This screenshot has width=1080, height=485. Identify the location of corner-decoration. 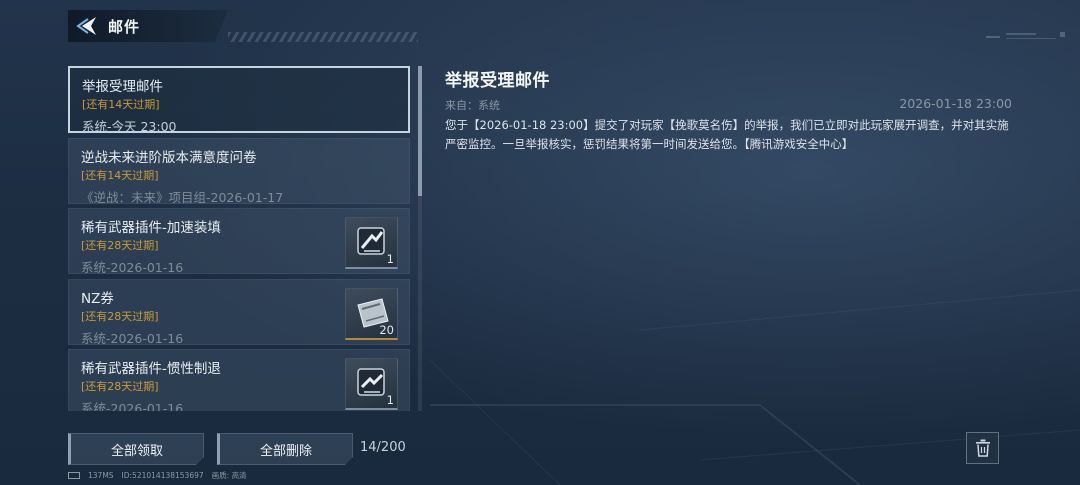
(1025, 35).